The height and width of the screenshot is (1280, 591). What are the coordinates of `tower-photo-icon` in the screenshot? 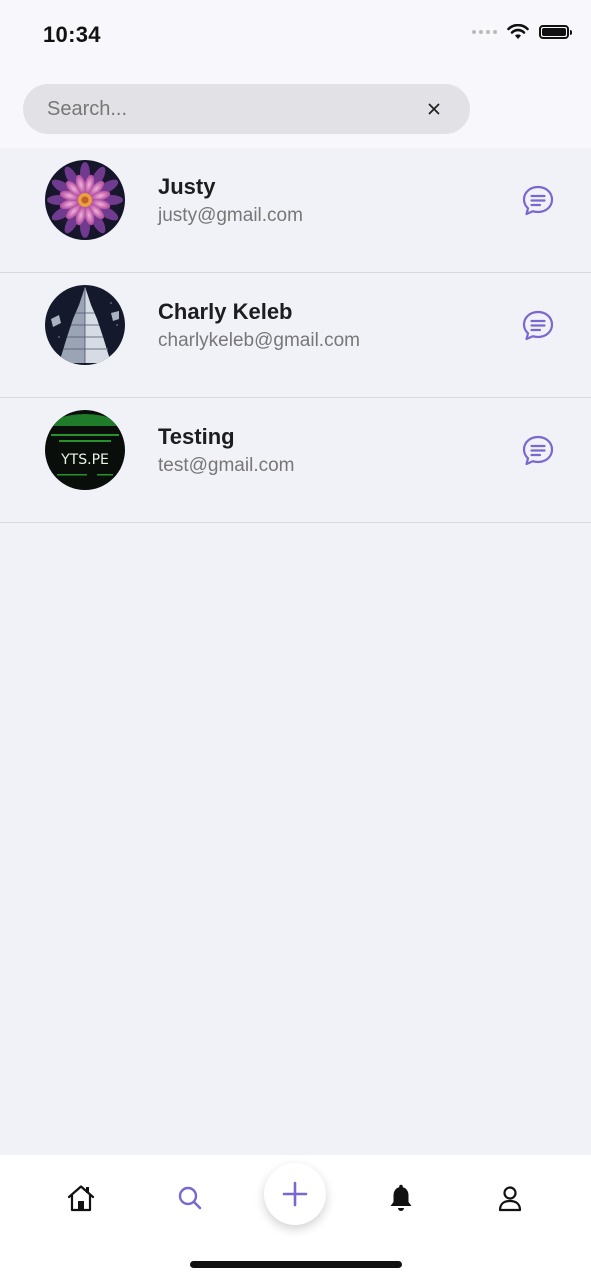 It's located at (85, 325).